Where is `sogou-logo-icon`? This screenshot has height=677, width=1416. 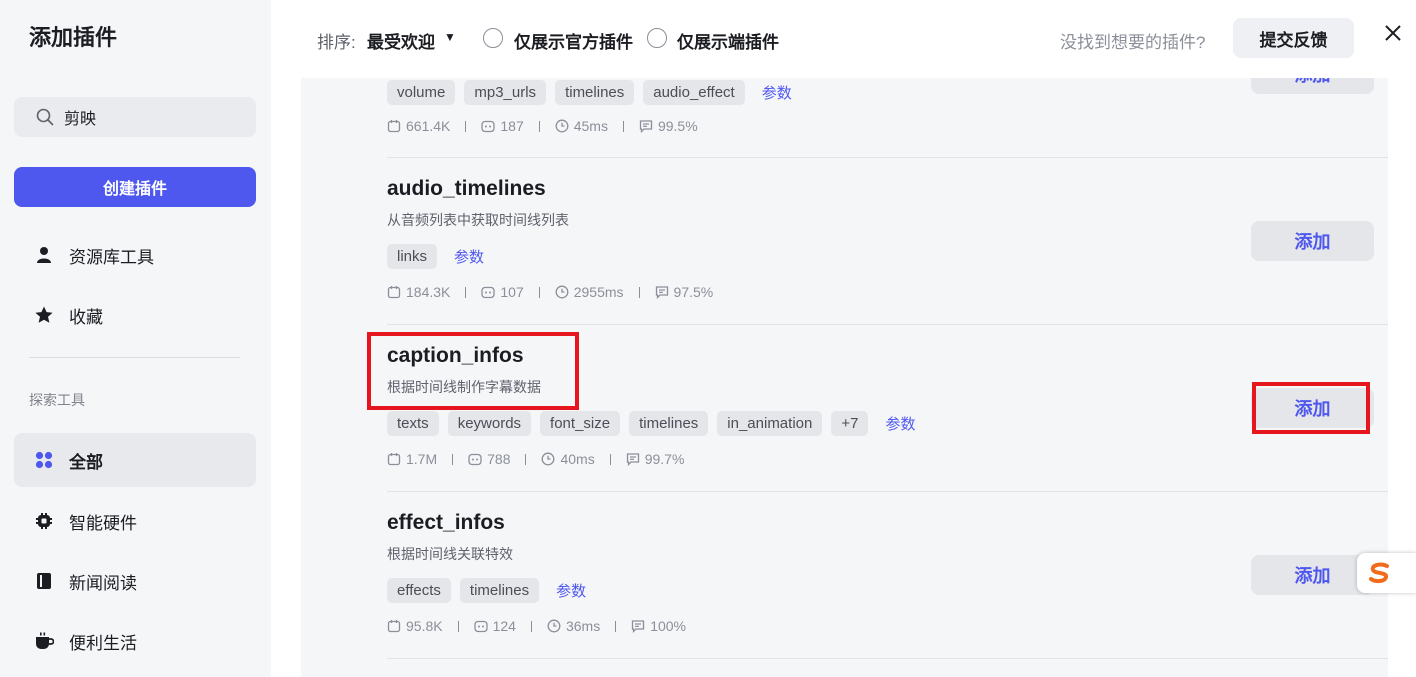 sogou-logo-icon is located at coordinates (1379, 573).